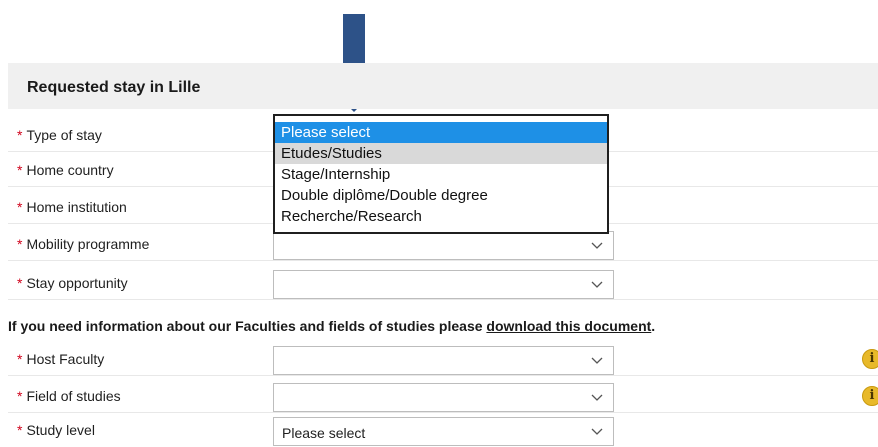 The image size is (878, 447). I want to click on host-faculty-label: * Host Faculty, so click(60, 359).